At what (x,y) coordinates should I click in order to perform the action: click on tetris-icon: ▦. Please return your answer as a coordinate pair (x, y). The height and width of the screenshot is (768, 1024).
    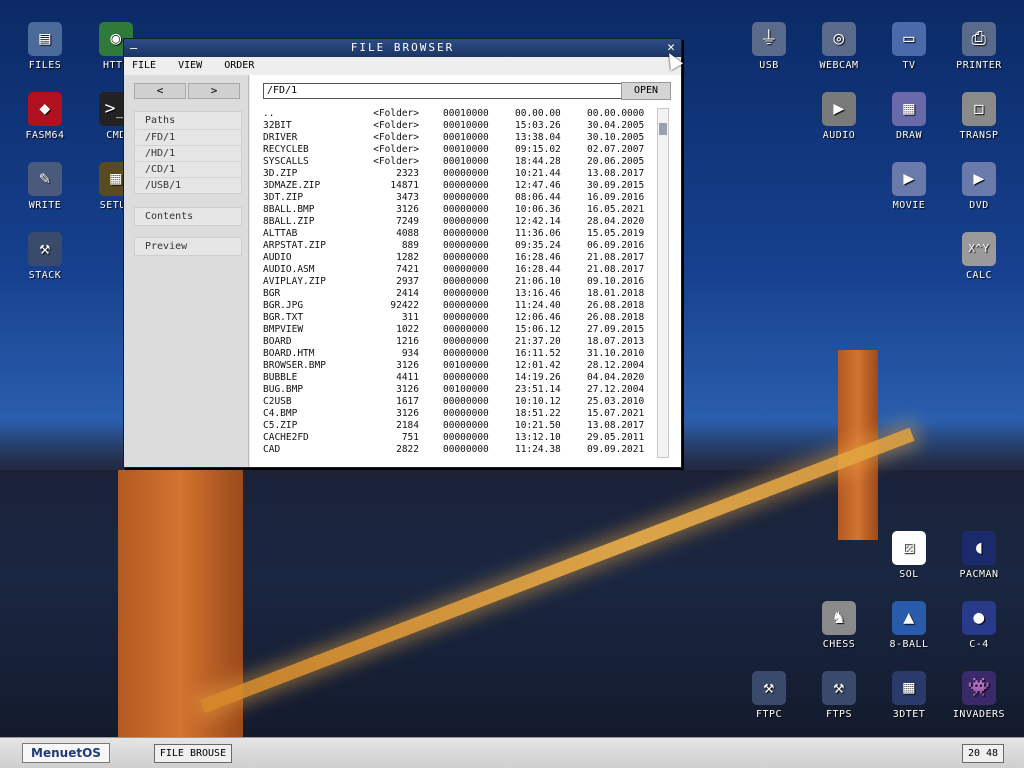
    Looking at the image, I should click on (909, 688).